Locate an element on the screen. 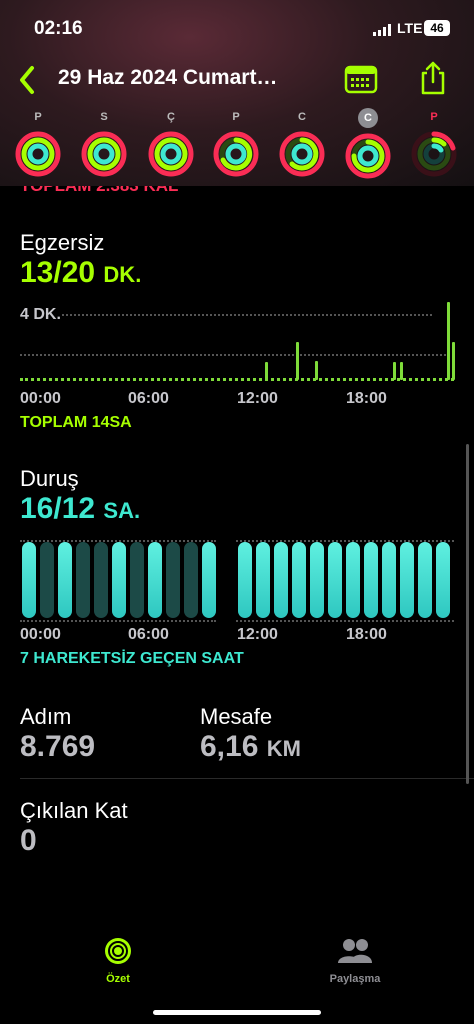 This screenshot has height=1024, width=474. exercise-title: Egzersiz is located at coordinates (62, 242).